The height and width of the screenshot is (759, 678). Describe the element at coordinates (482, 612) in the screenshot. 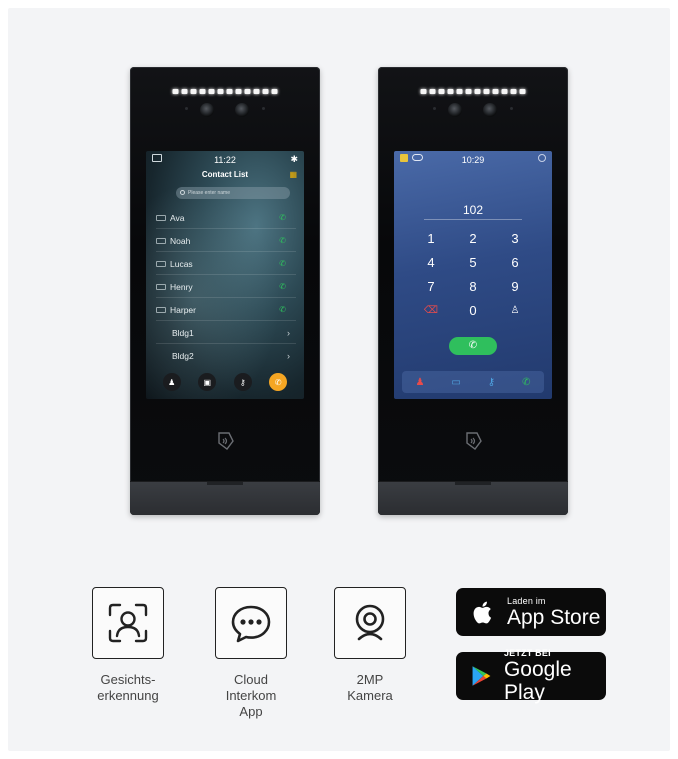

I see `apple-logo-icon` at that location.